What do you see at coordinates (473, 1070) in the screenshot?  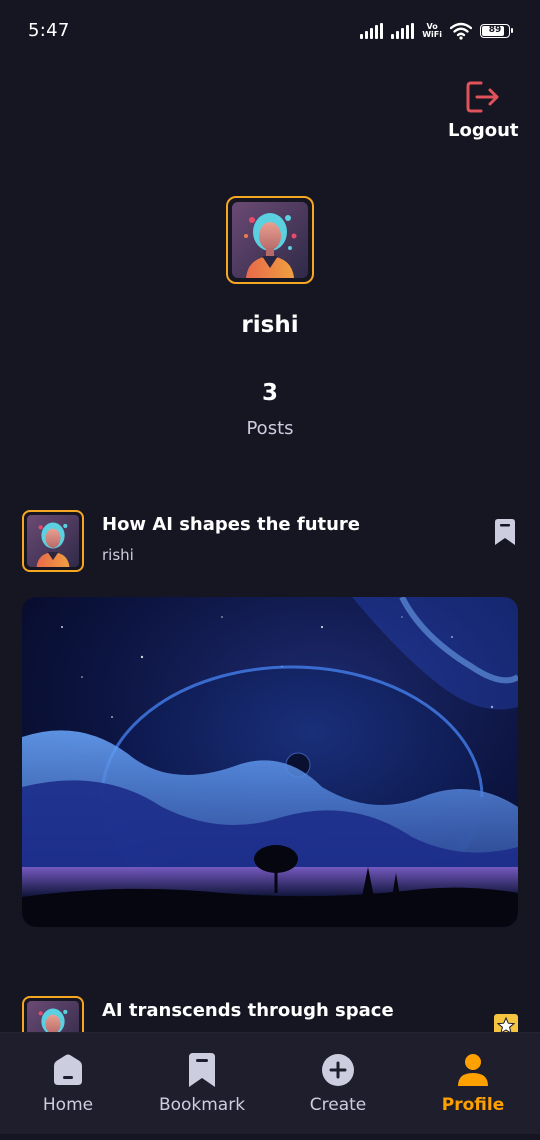 I see `profile-icon` at bounding box center [473, 1070].